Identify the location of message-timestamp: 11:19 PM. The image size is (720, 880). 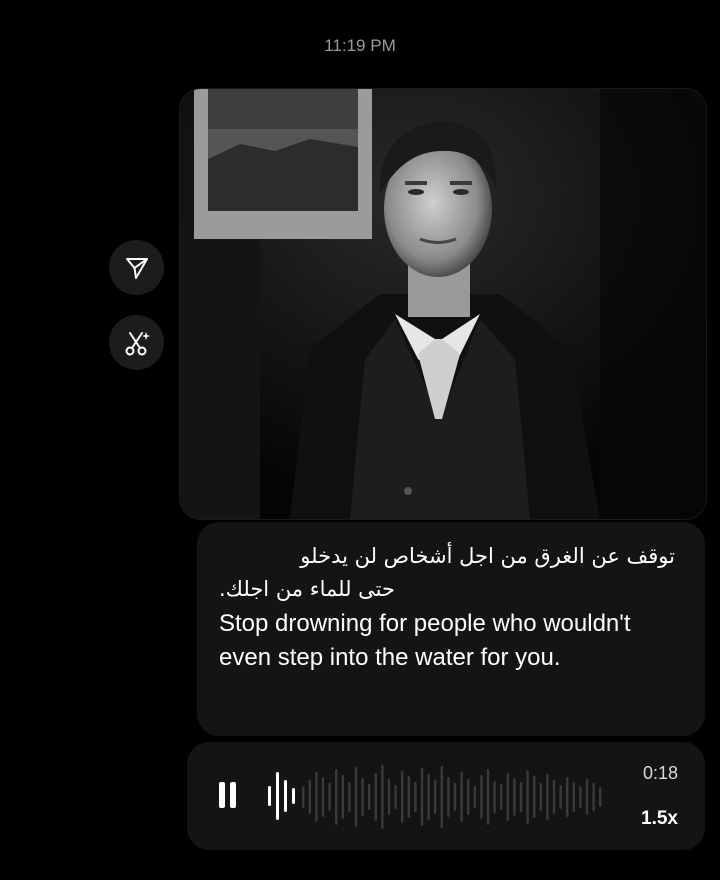
(360, 45).